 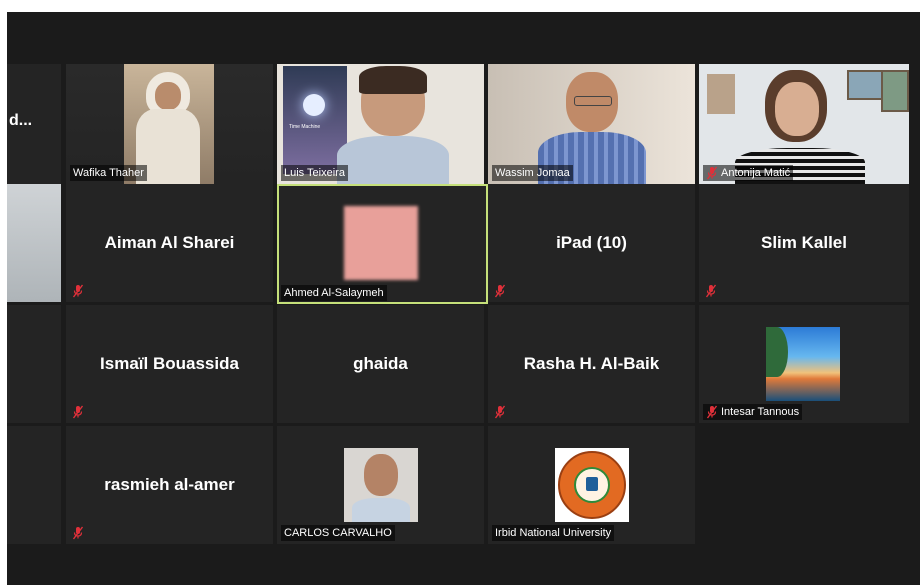 I want to click on participant-name-tag: Wassim Jomaa, so click(x=532, y=173).